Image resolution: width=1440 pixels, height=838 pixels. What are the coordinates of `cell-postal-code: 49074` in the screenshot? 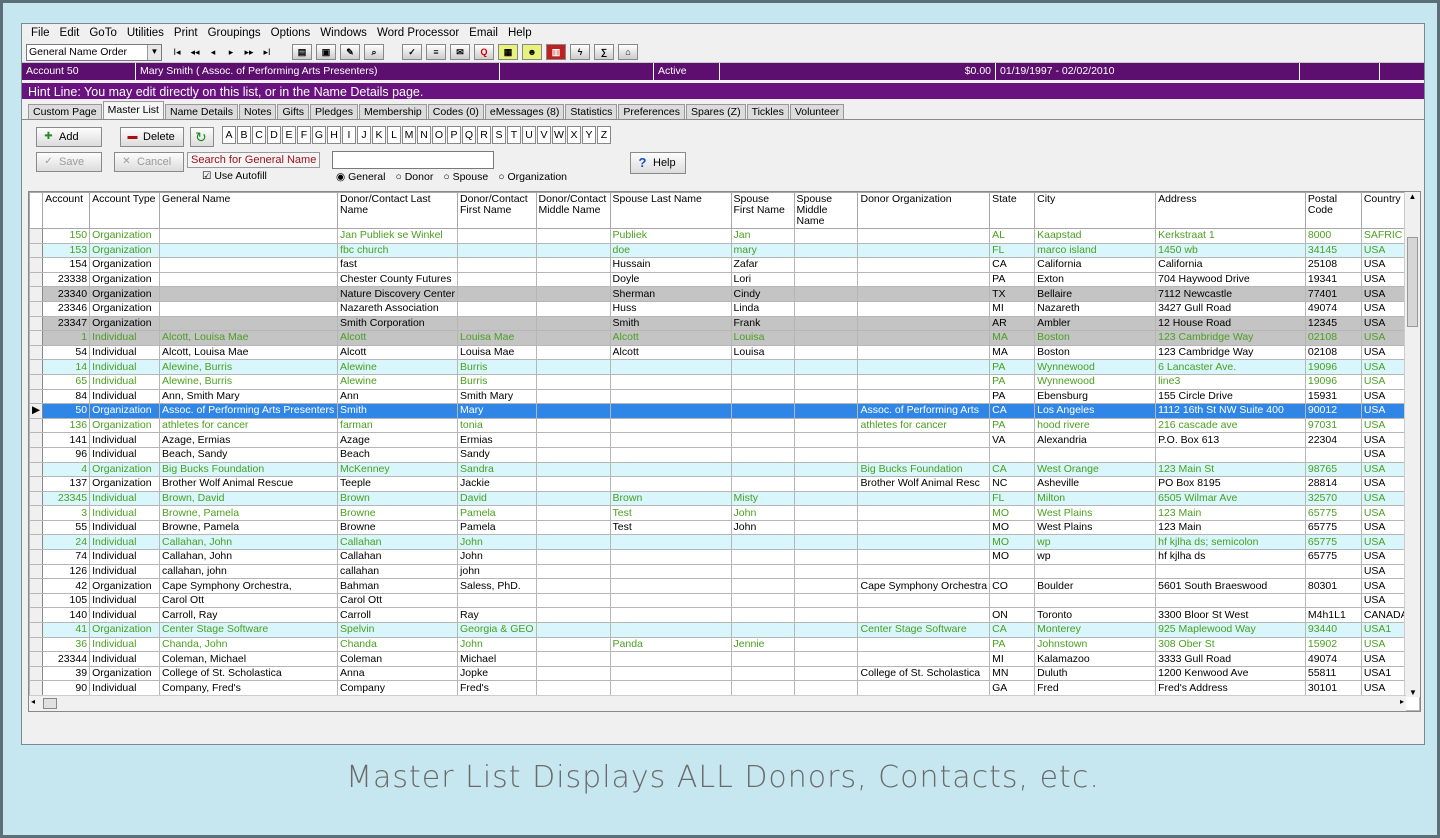 It's located at (1333, 659).